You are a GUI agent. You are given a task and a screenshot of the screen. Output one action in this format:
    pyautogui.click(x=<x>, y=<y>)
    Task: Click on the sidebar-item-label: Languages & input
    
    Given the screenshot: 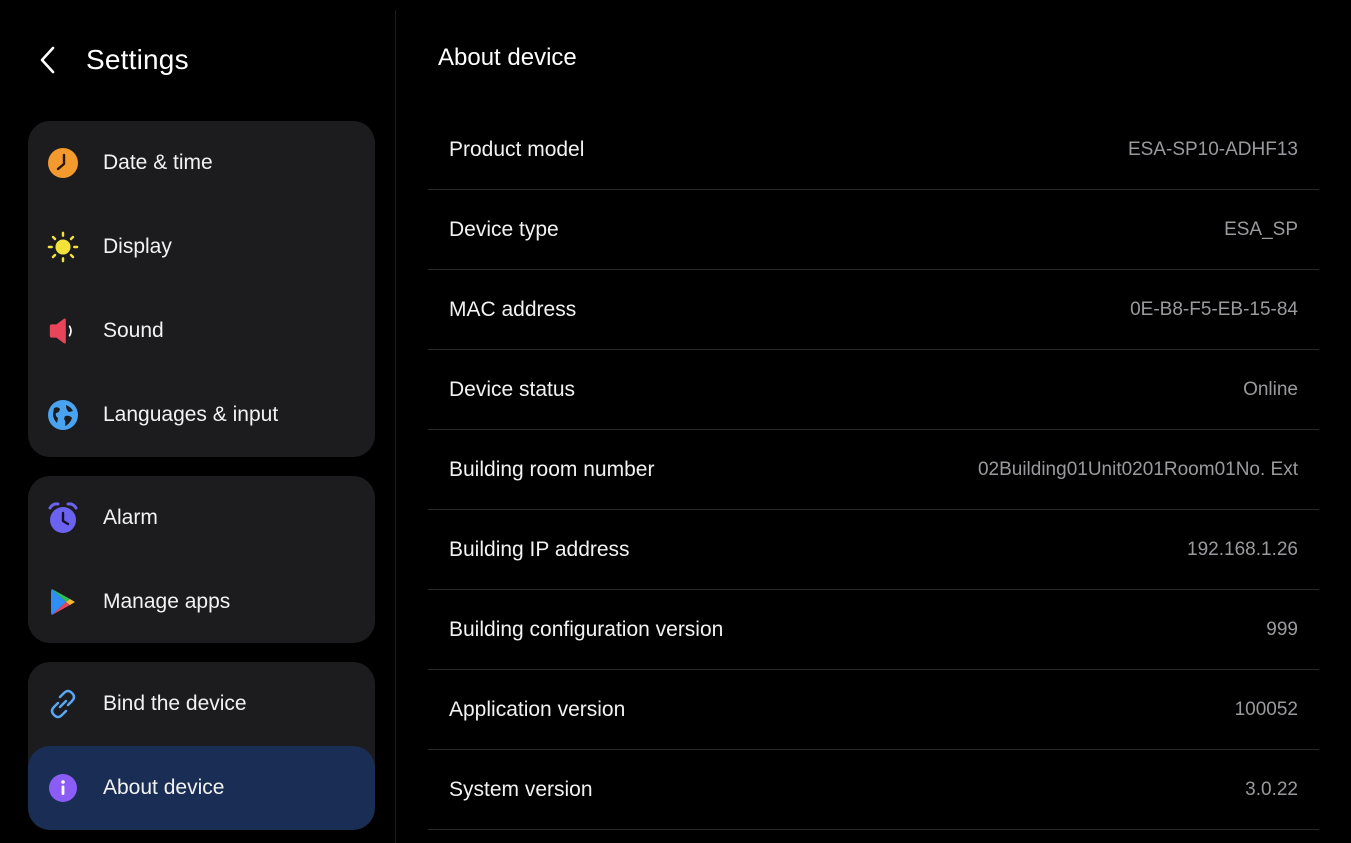 What is the action you would take?
    pyautogui.click(x=191, y=414)
    